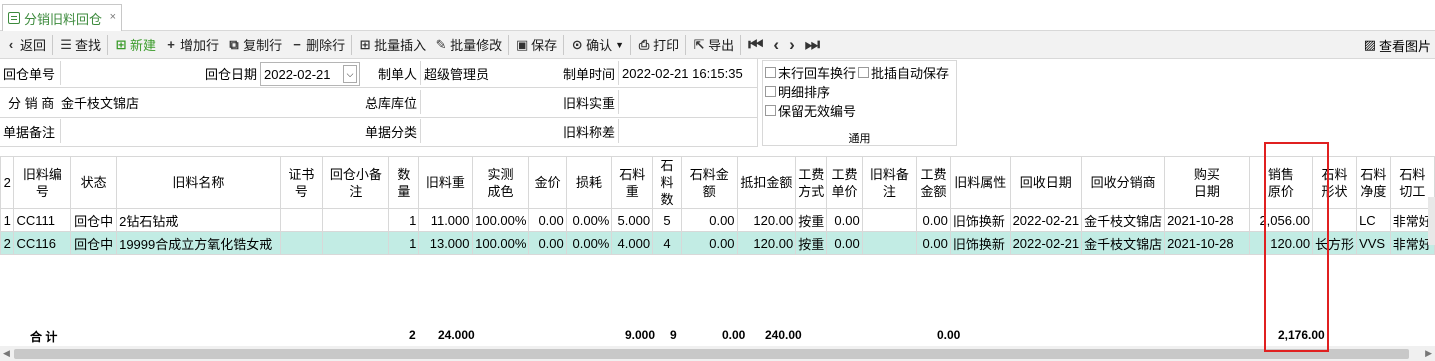 The width and height of the screenshot is (1435, 361). What do you see at coordinates (797, 91) in the screenshot?
I see `detail-sort-checkbox: 明细排序` at bounding box center [797, 91].